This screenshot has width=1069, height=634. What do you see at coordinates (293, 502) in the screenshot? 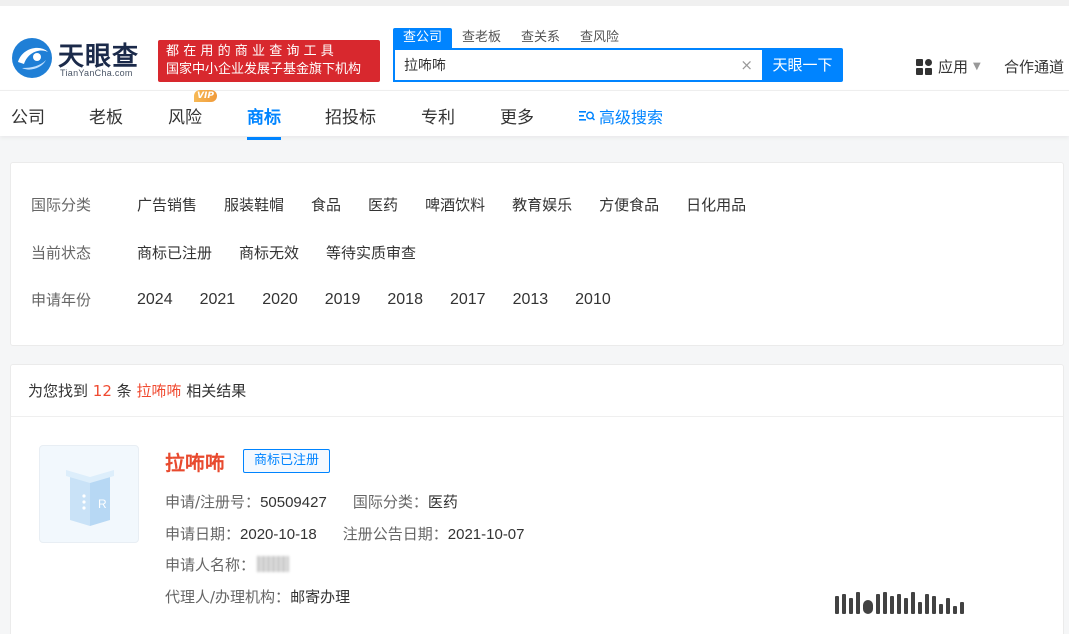
I see `regno-value: 50509427` at bounding box center [293, 502].